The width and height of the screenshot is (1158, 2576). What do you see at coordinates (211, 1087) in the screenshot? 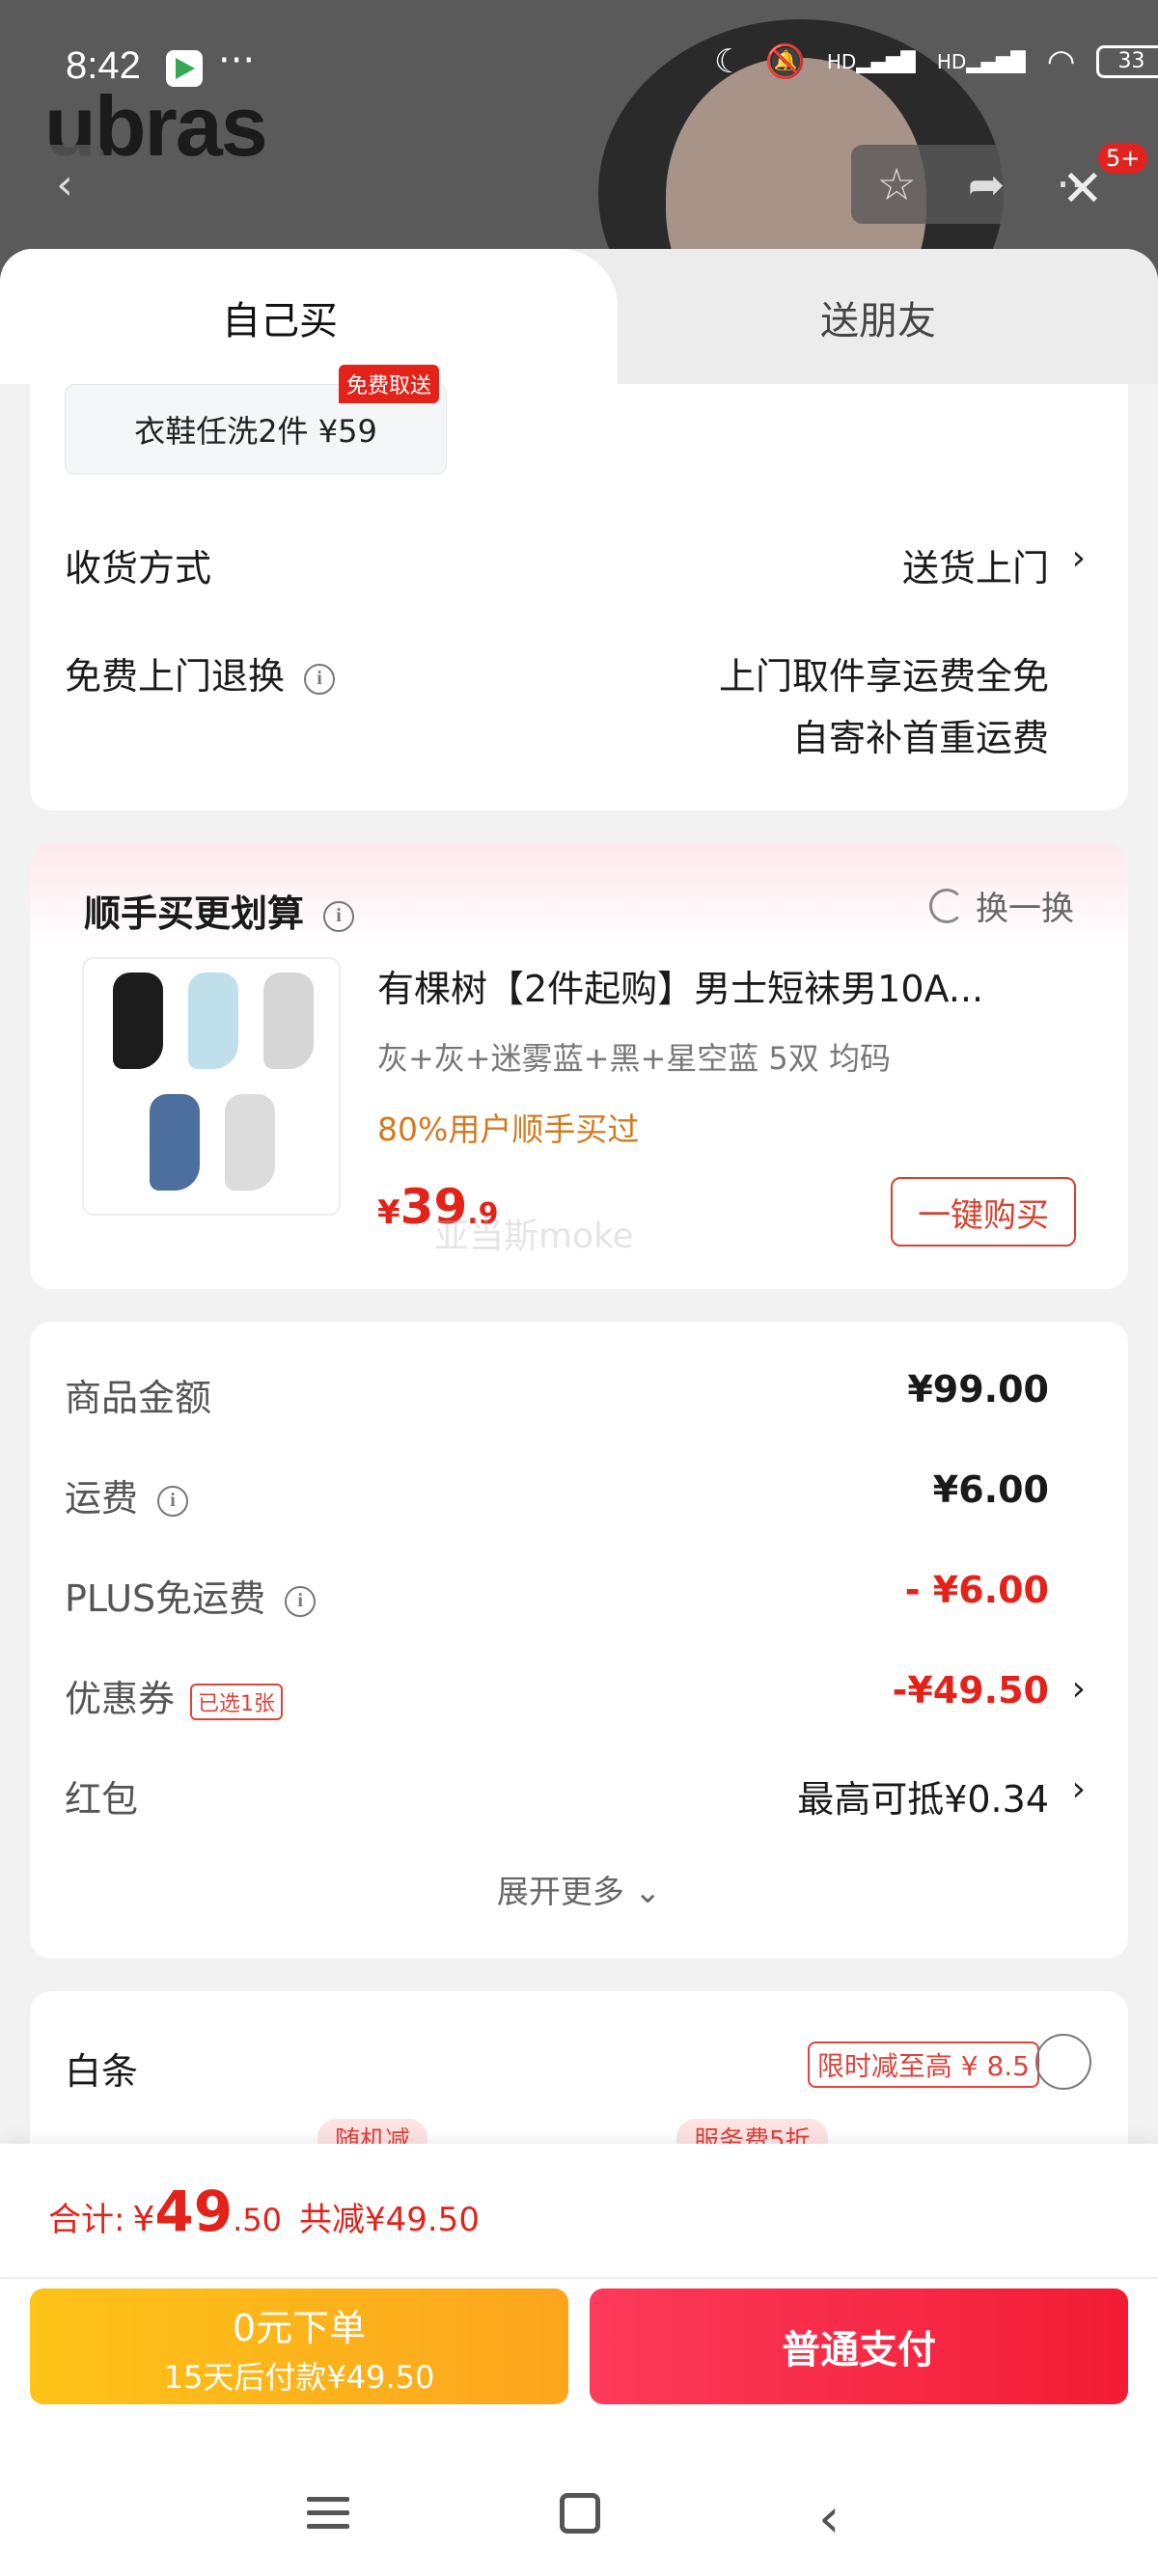
I see `product-image` at bounding box center [211, 1087].